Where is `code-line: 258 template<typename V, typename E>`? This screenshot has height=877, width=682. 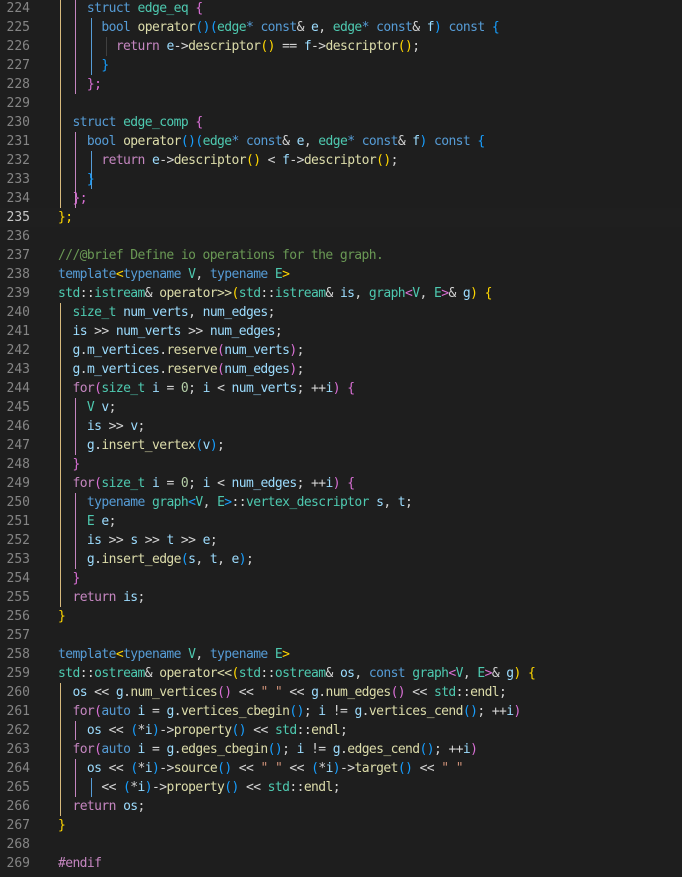 code-line: 258 template<typename V, typename E> is located at coordinates (341, 654).